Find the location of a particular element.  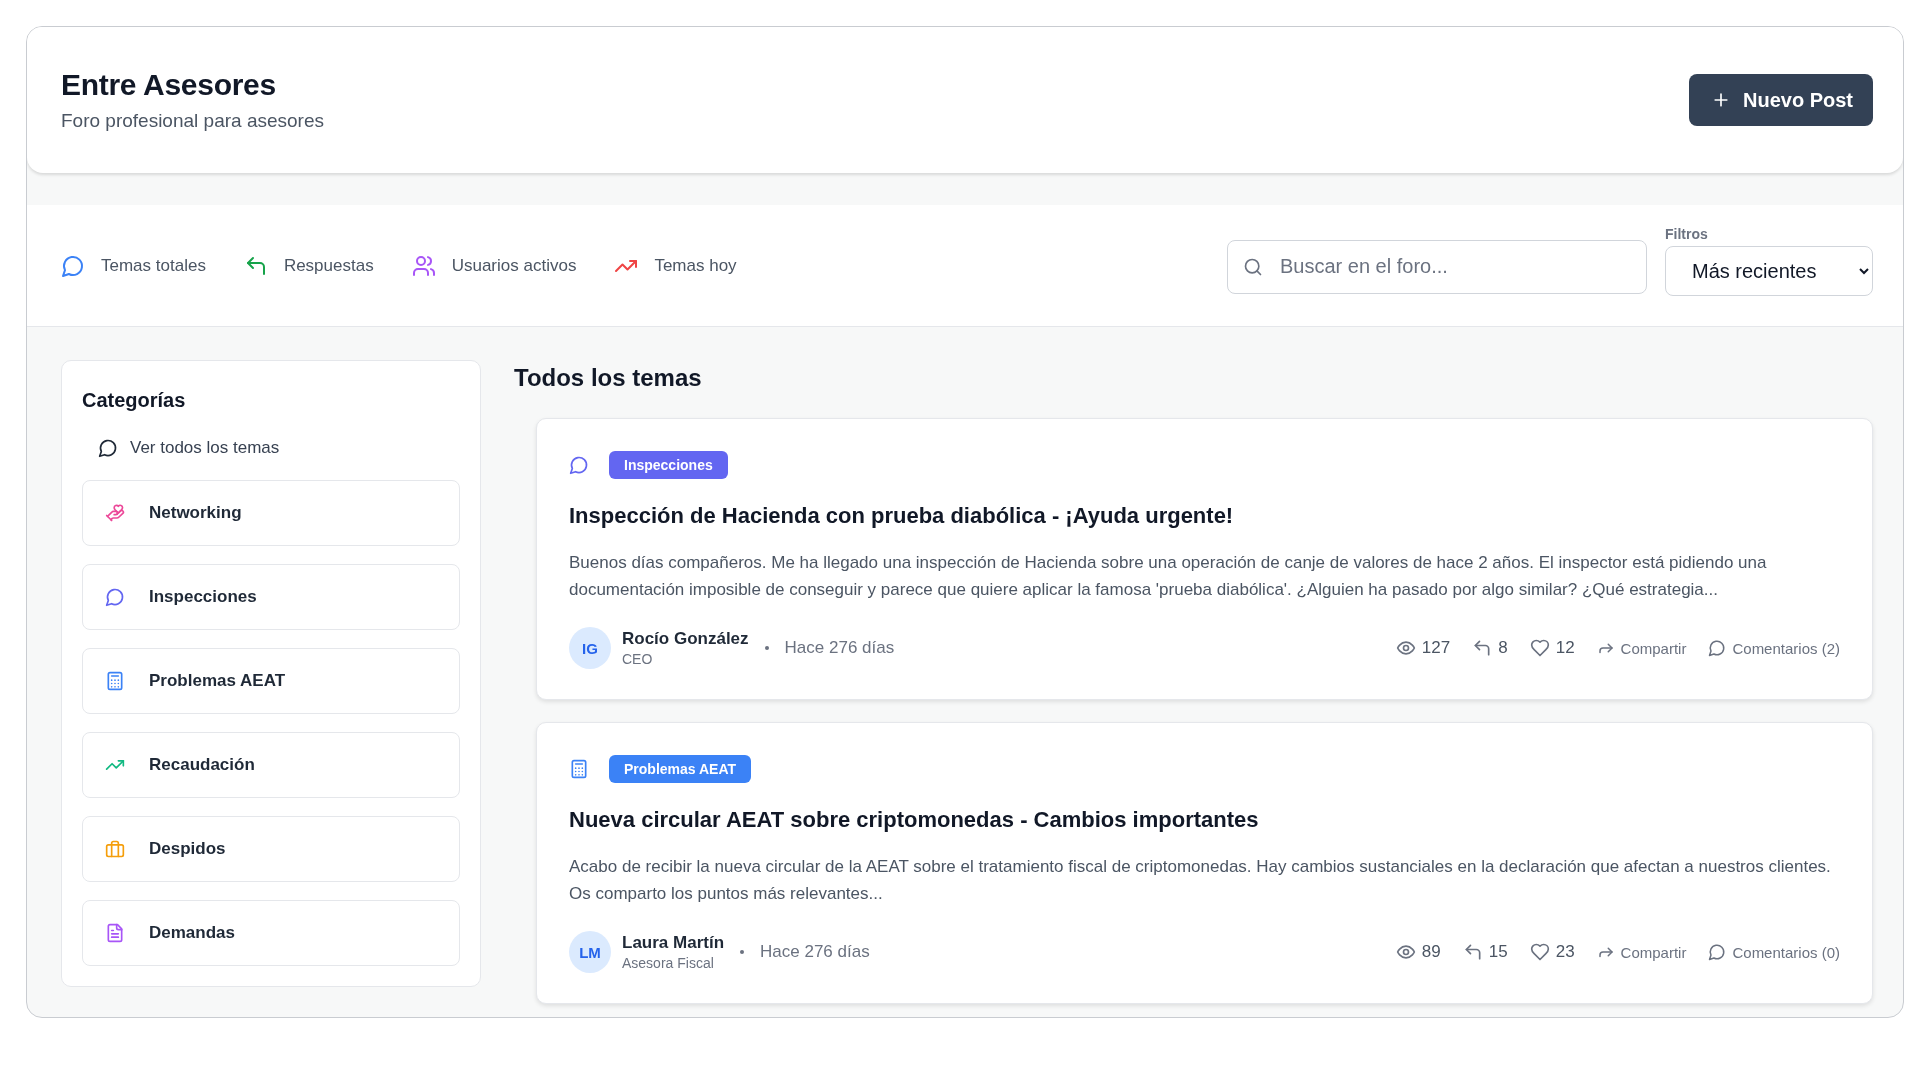

view-count: 127 is located at coordinates (1436, 648).